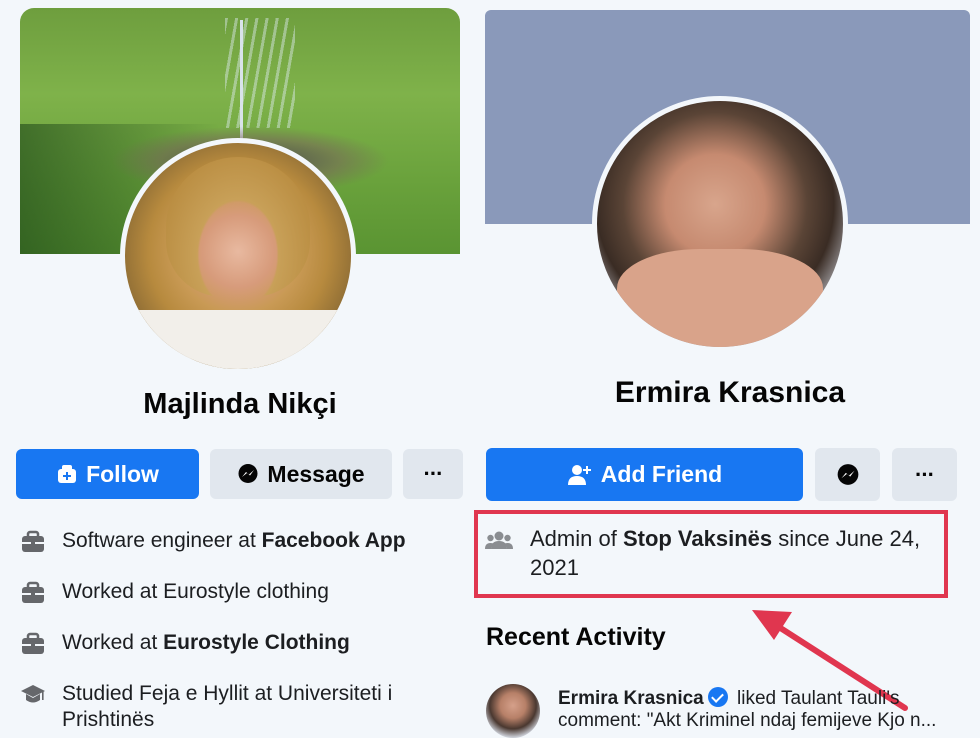 The height and width of the screenshot is (738, 980). What do you see at coordinates (730, 392) in the screenshot?
I see `profile-name: Ermira Krasnica` at bounding box center [730, 392].